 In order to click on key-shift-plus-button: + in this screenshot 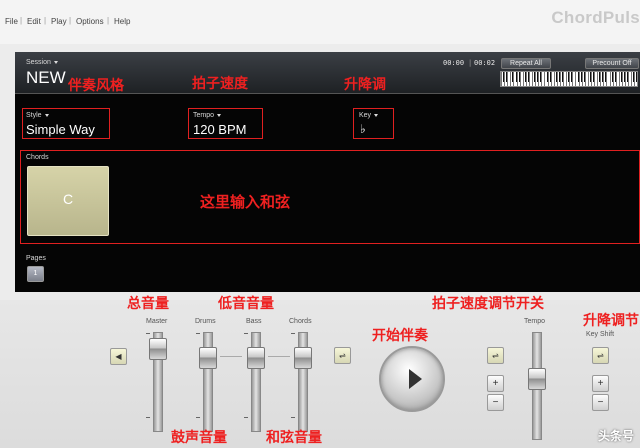, I will do `click(600, 383)`.